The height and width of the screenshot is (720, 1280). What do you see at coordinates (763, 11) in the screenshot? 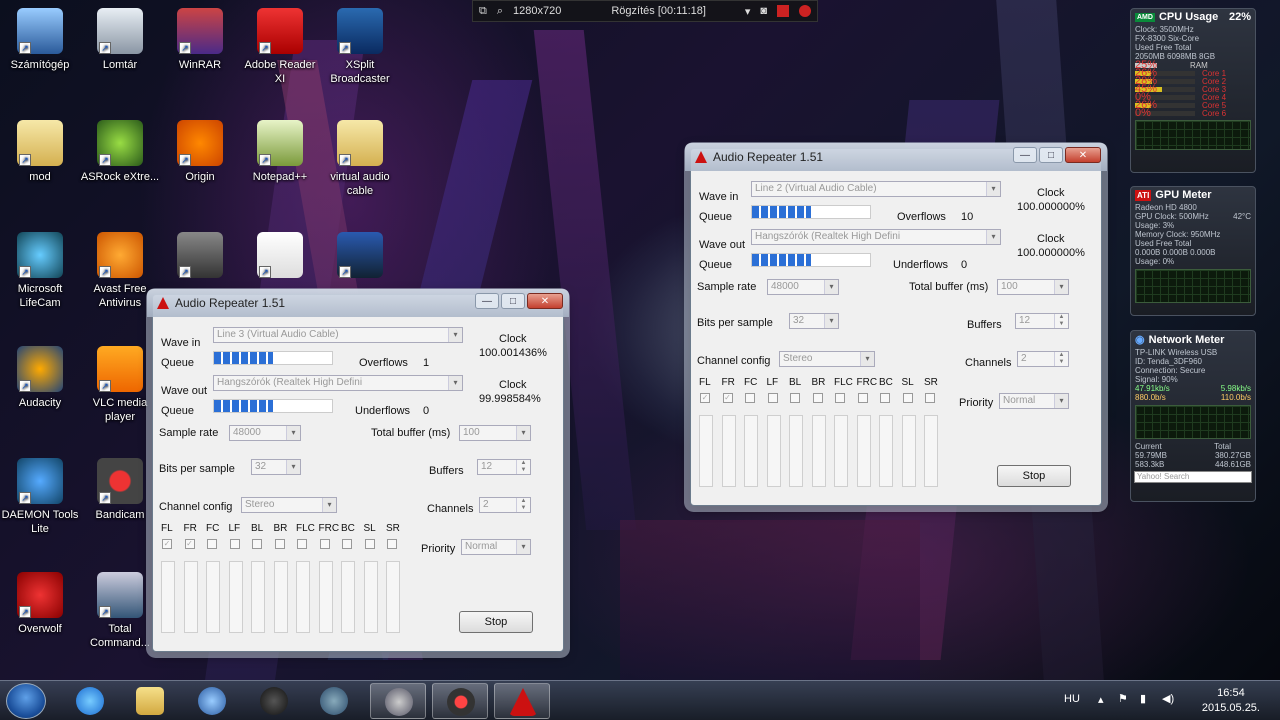
I see `camera-icon: ◙` at bounding box center [763, 11].